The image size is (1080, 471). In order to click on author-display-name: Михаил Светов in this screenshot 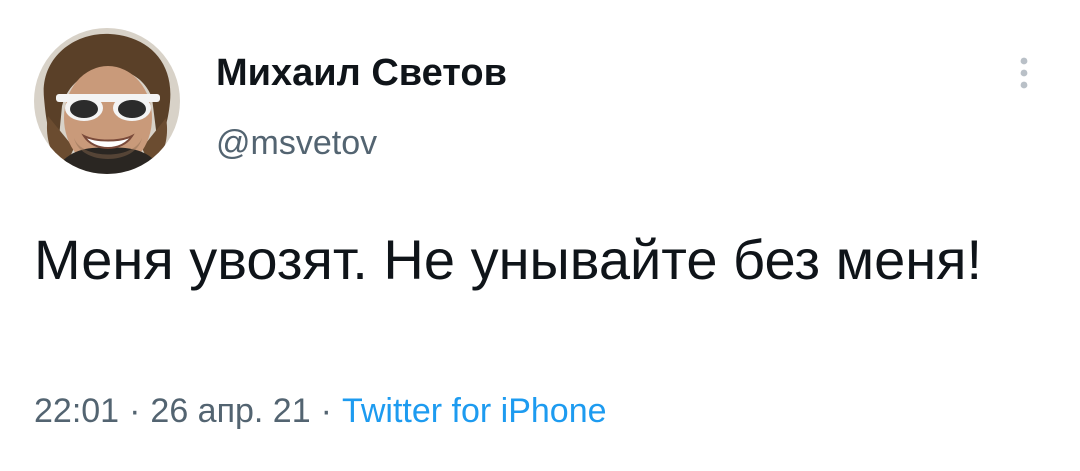, I will do `click(361, 73)`.